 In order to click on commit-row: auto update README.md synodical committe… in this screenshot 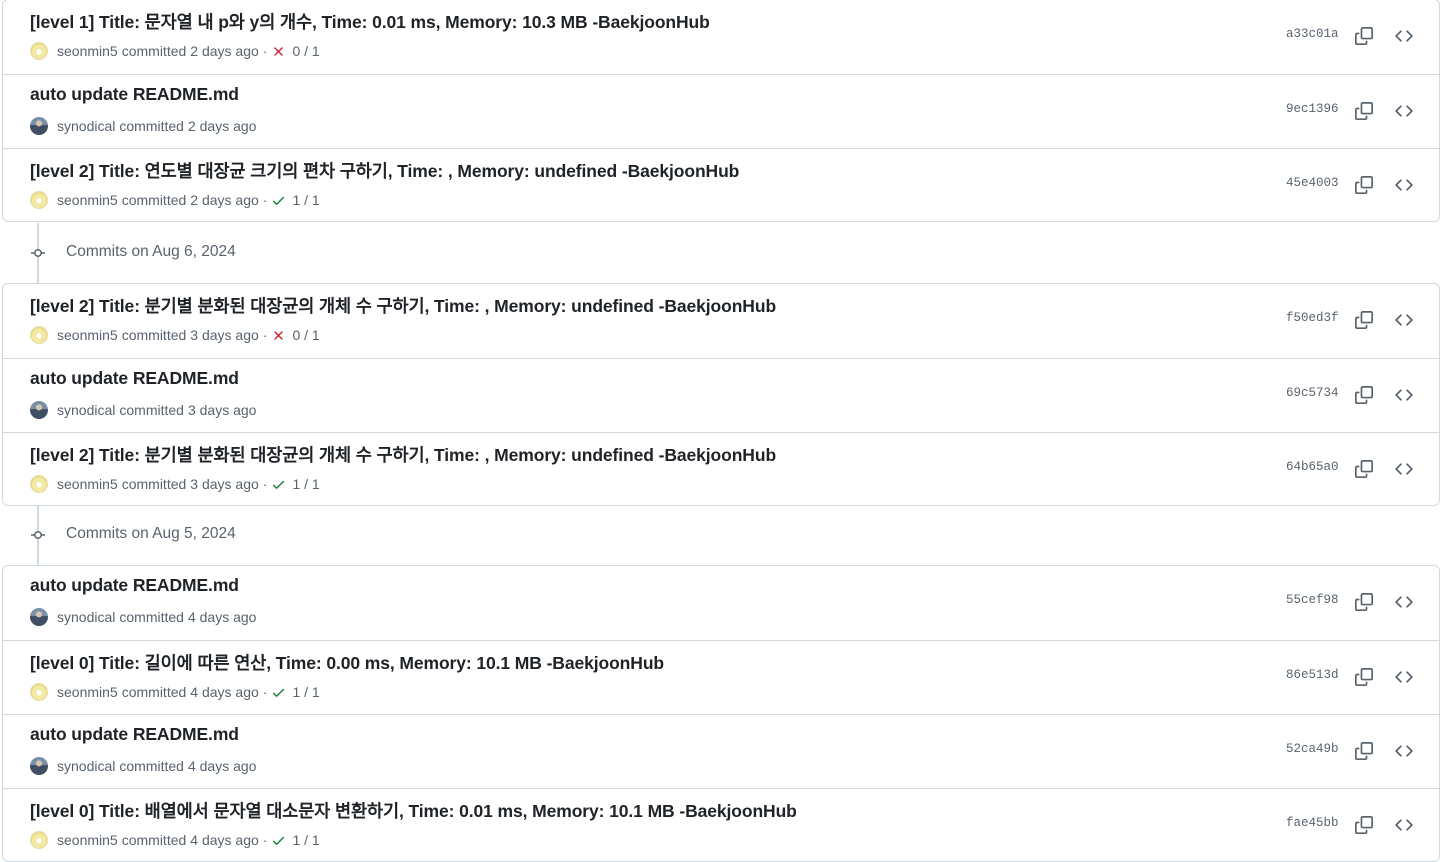, I will do `click(721, 751)`.